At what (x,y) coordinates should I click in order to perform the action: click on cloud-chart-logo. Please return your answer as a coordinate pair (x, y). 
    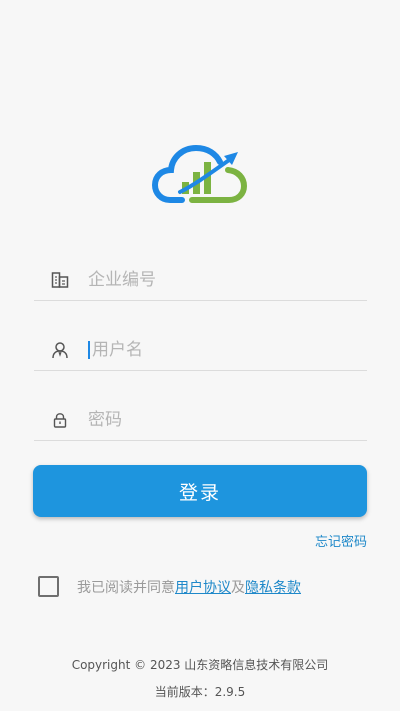
    Looking at the image, I should click on (200, 173).